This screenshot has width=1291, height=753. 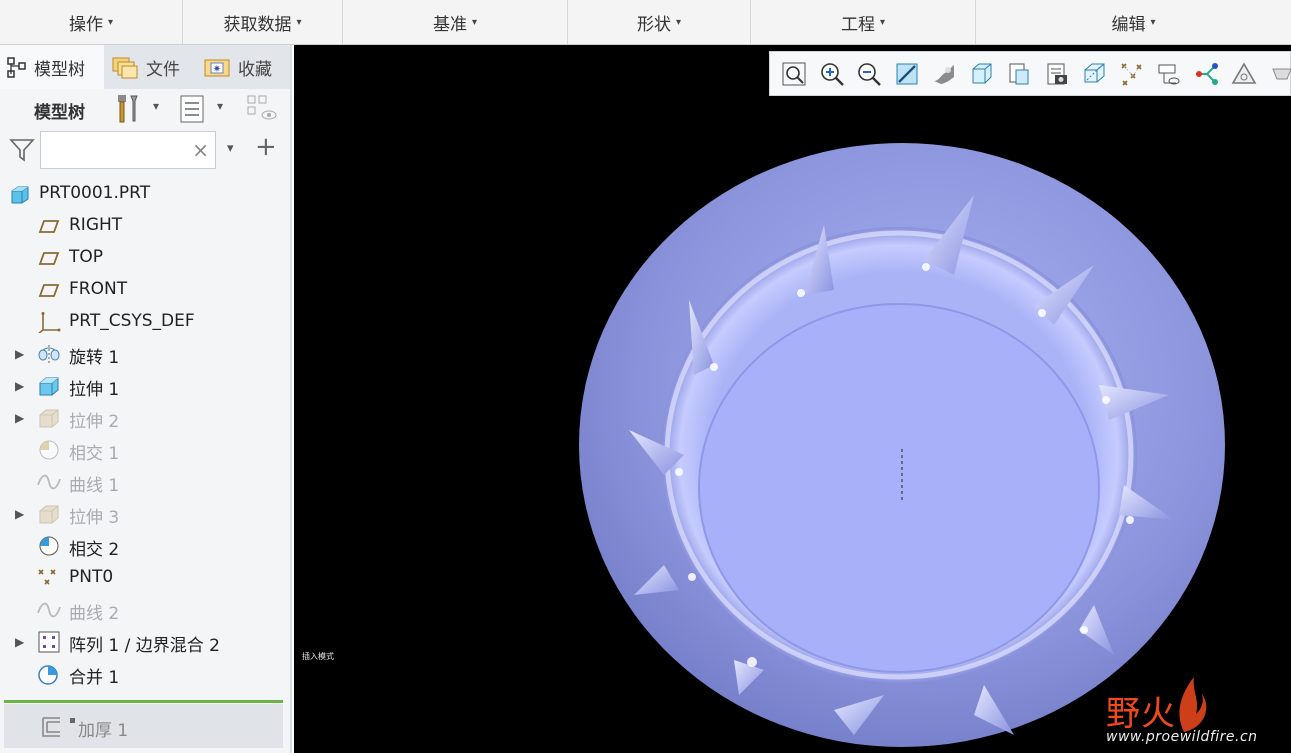 I want to click on watermark-url: www.proewildfire.cn, so click(x=1182, y=737).